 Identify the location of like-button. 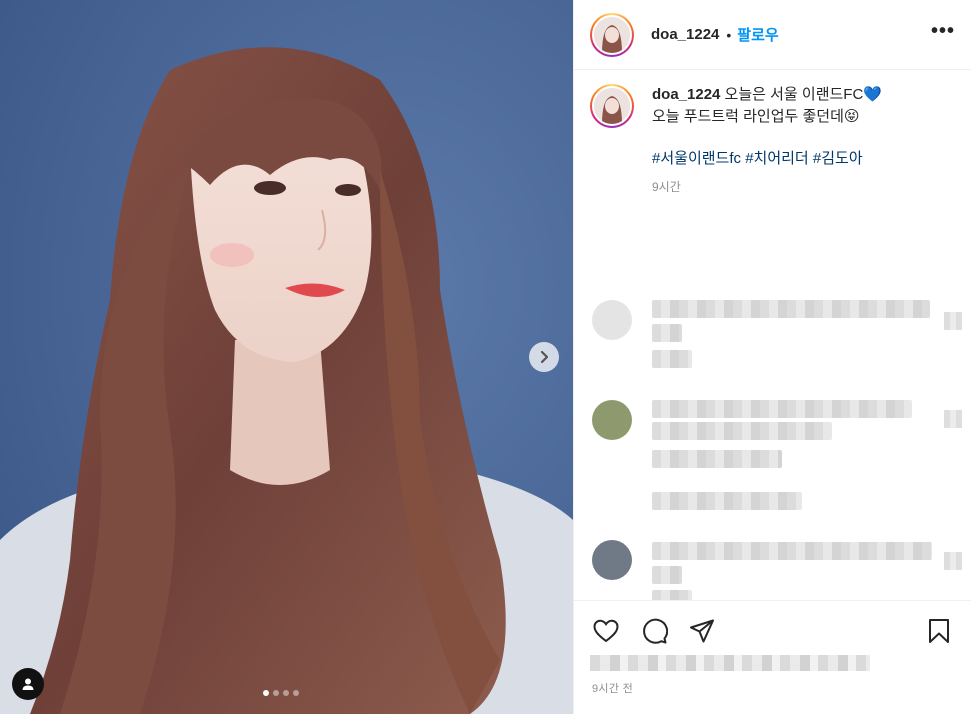
(606, 631).